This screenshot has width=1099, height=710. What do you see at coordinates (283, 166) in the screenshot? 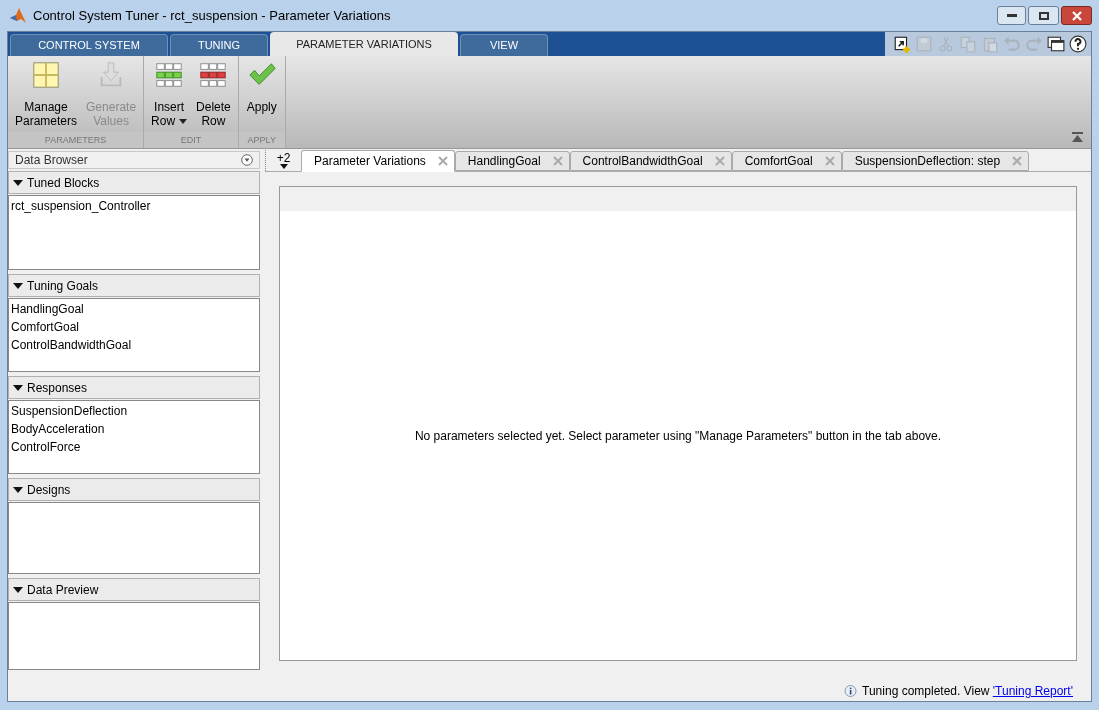
I see `caret-icon` at bounding box center [283, 166].